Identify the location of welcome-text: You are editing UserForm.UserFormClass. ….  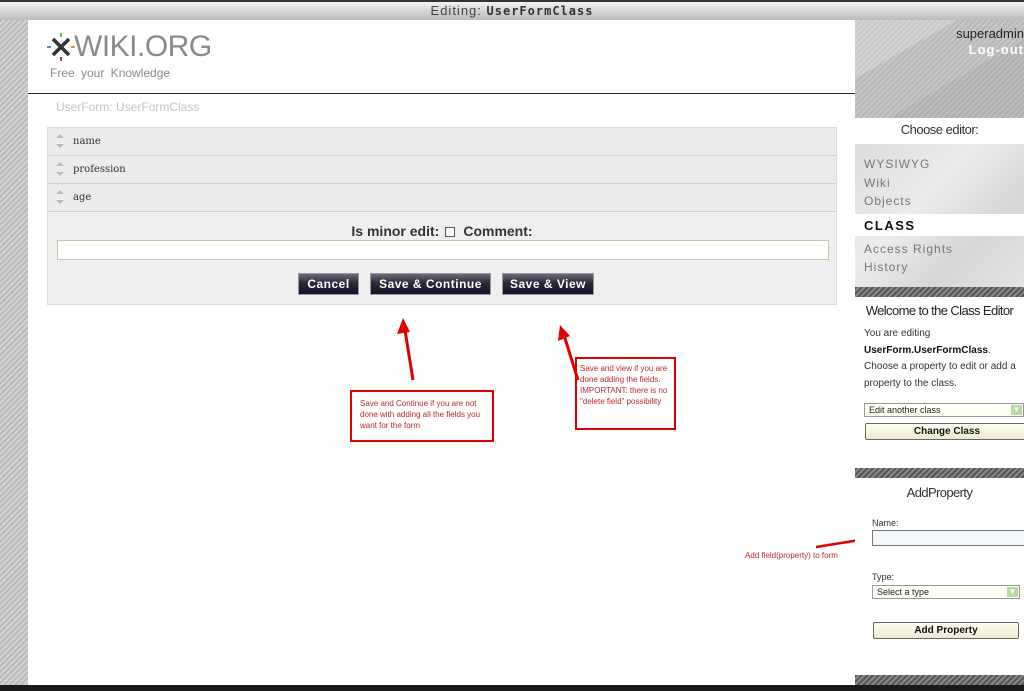
(944, 359).